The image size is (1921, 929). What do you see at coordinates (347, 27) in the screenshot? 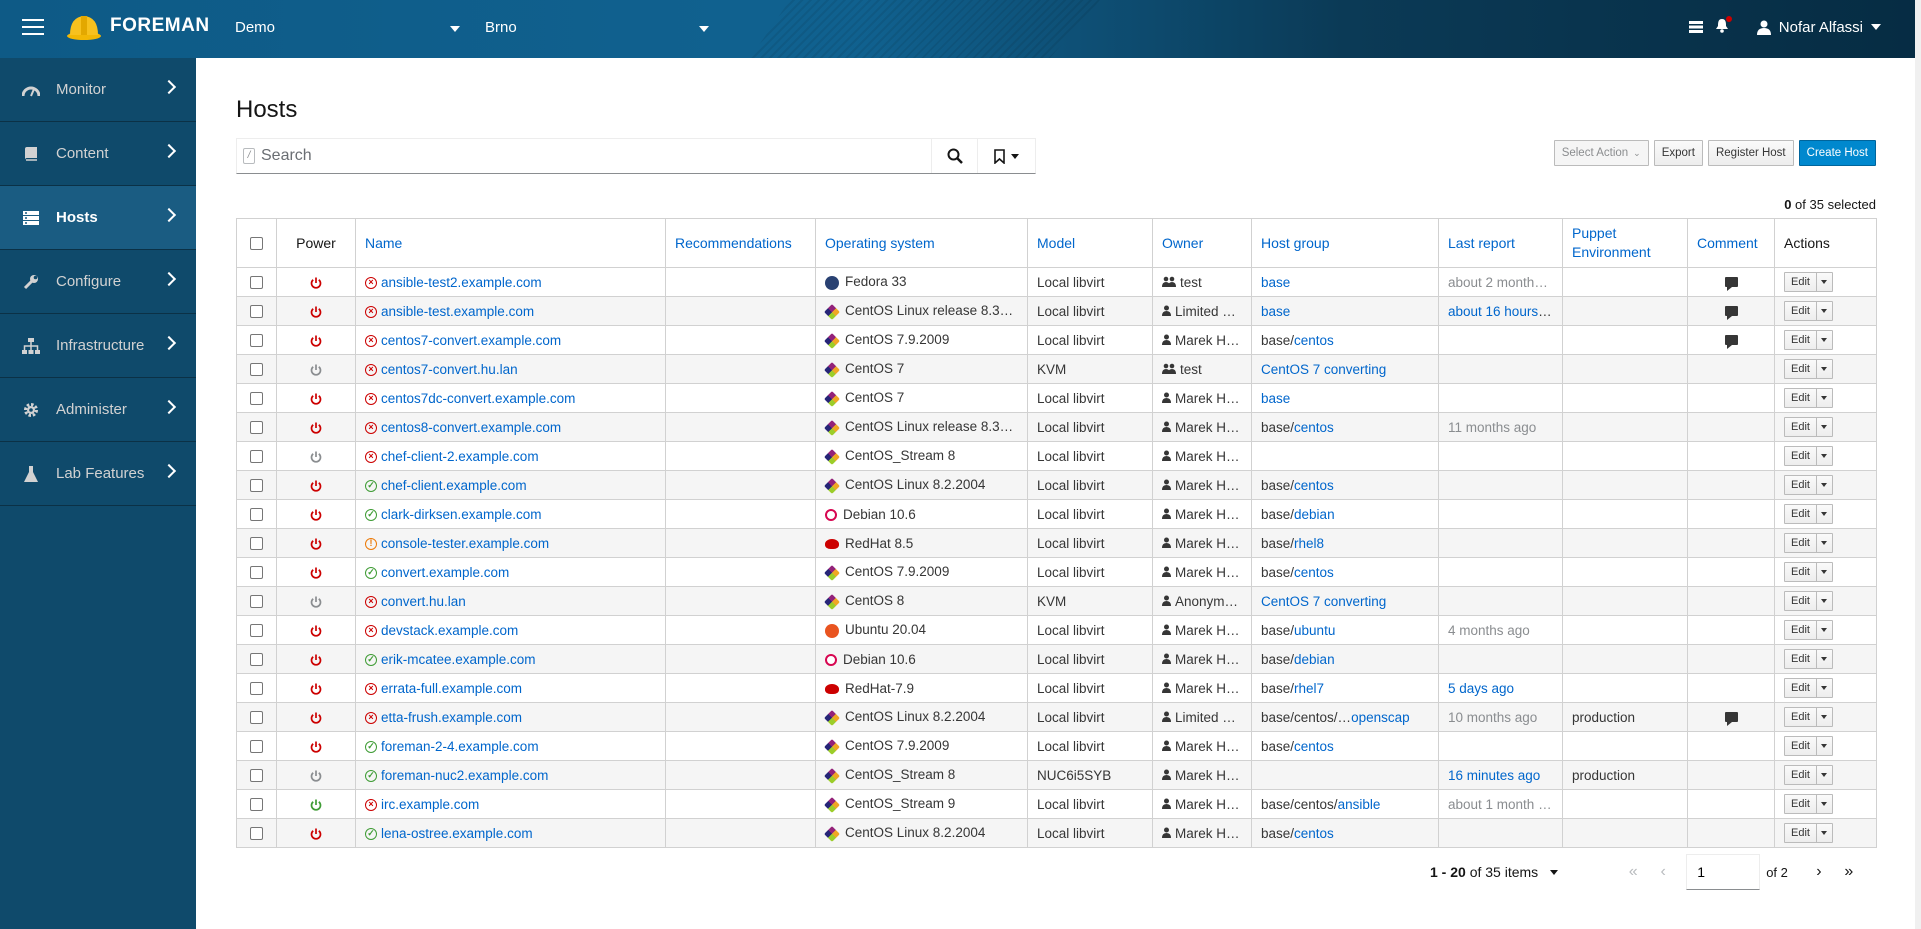
I see `organization-dropdown: Demo` at bounding box center [347, 27].